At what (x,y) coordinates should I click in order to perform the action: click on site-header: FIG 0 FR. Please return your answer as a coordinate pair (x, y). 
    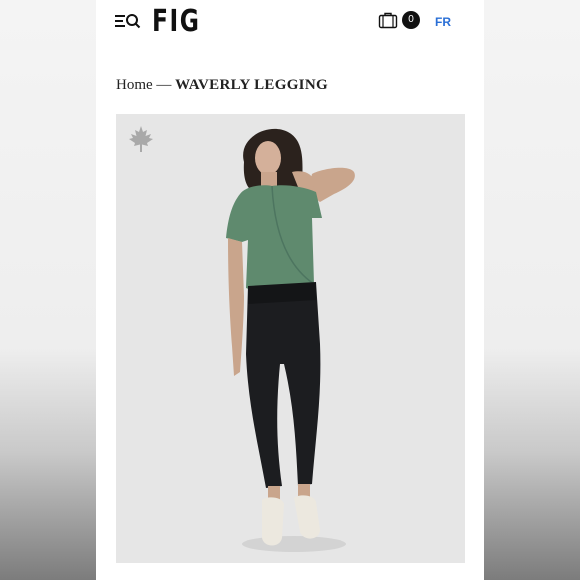
    Looking at the image, I should click on (290, 25).